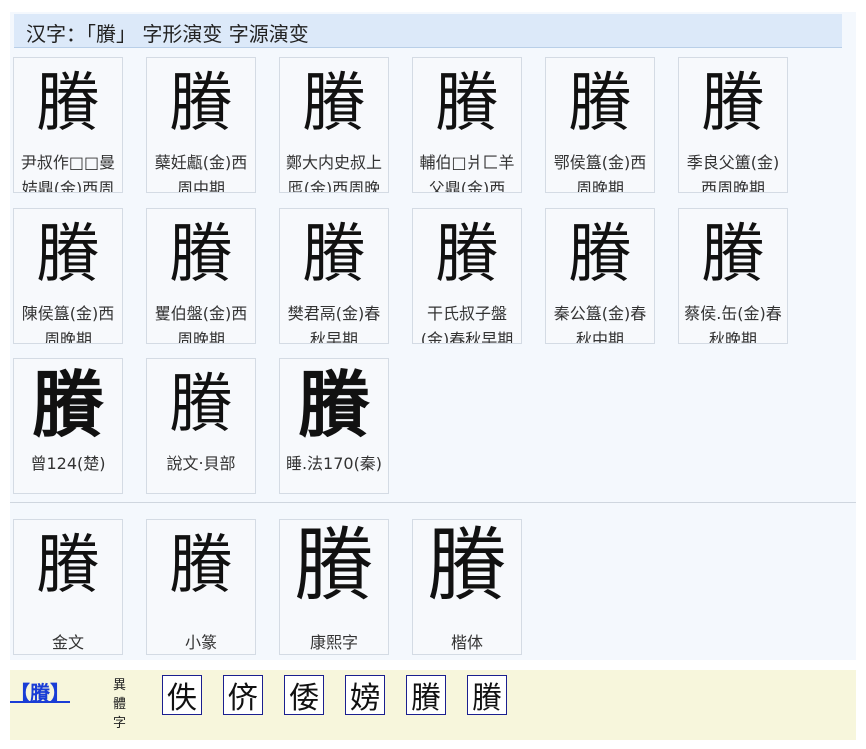  Describe the element at coordinates (334, 463) in the screenshot. I see `glyph-caption: 睡.法170(秦)` at that location.